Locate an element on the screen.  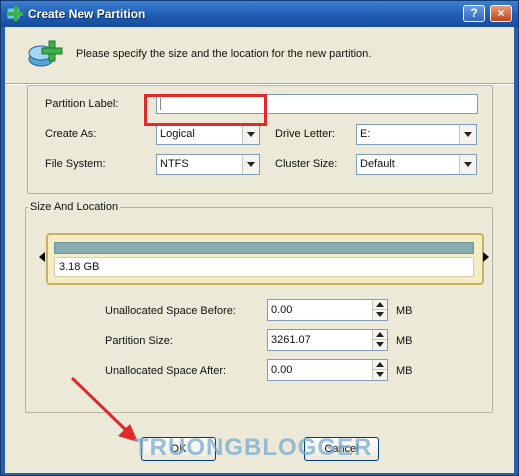
file-system-label: File System: is located at coordinates (75, 164).